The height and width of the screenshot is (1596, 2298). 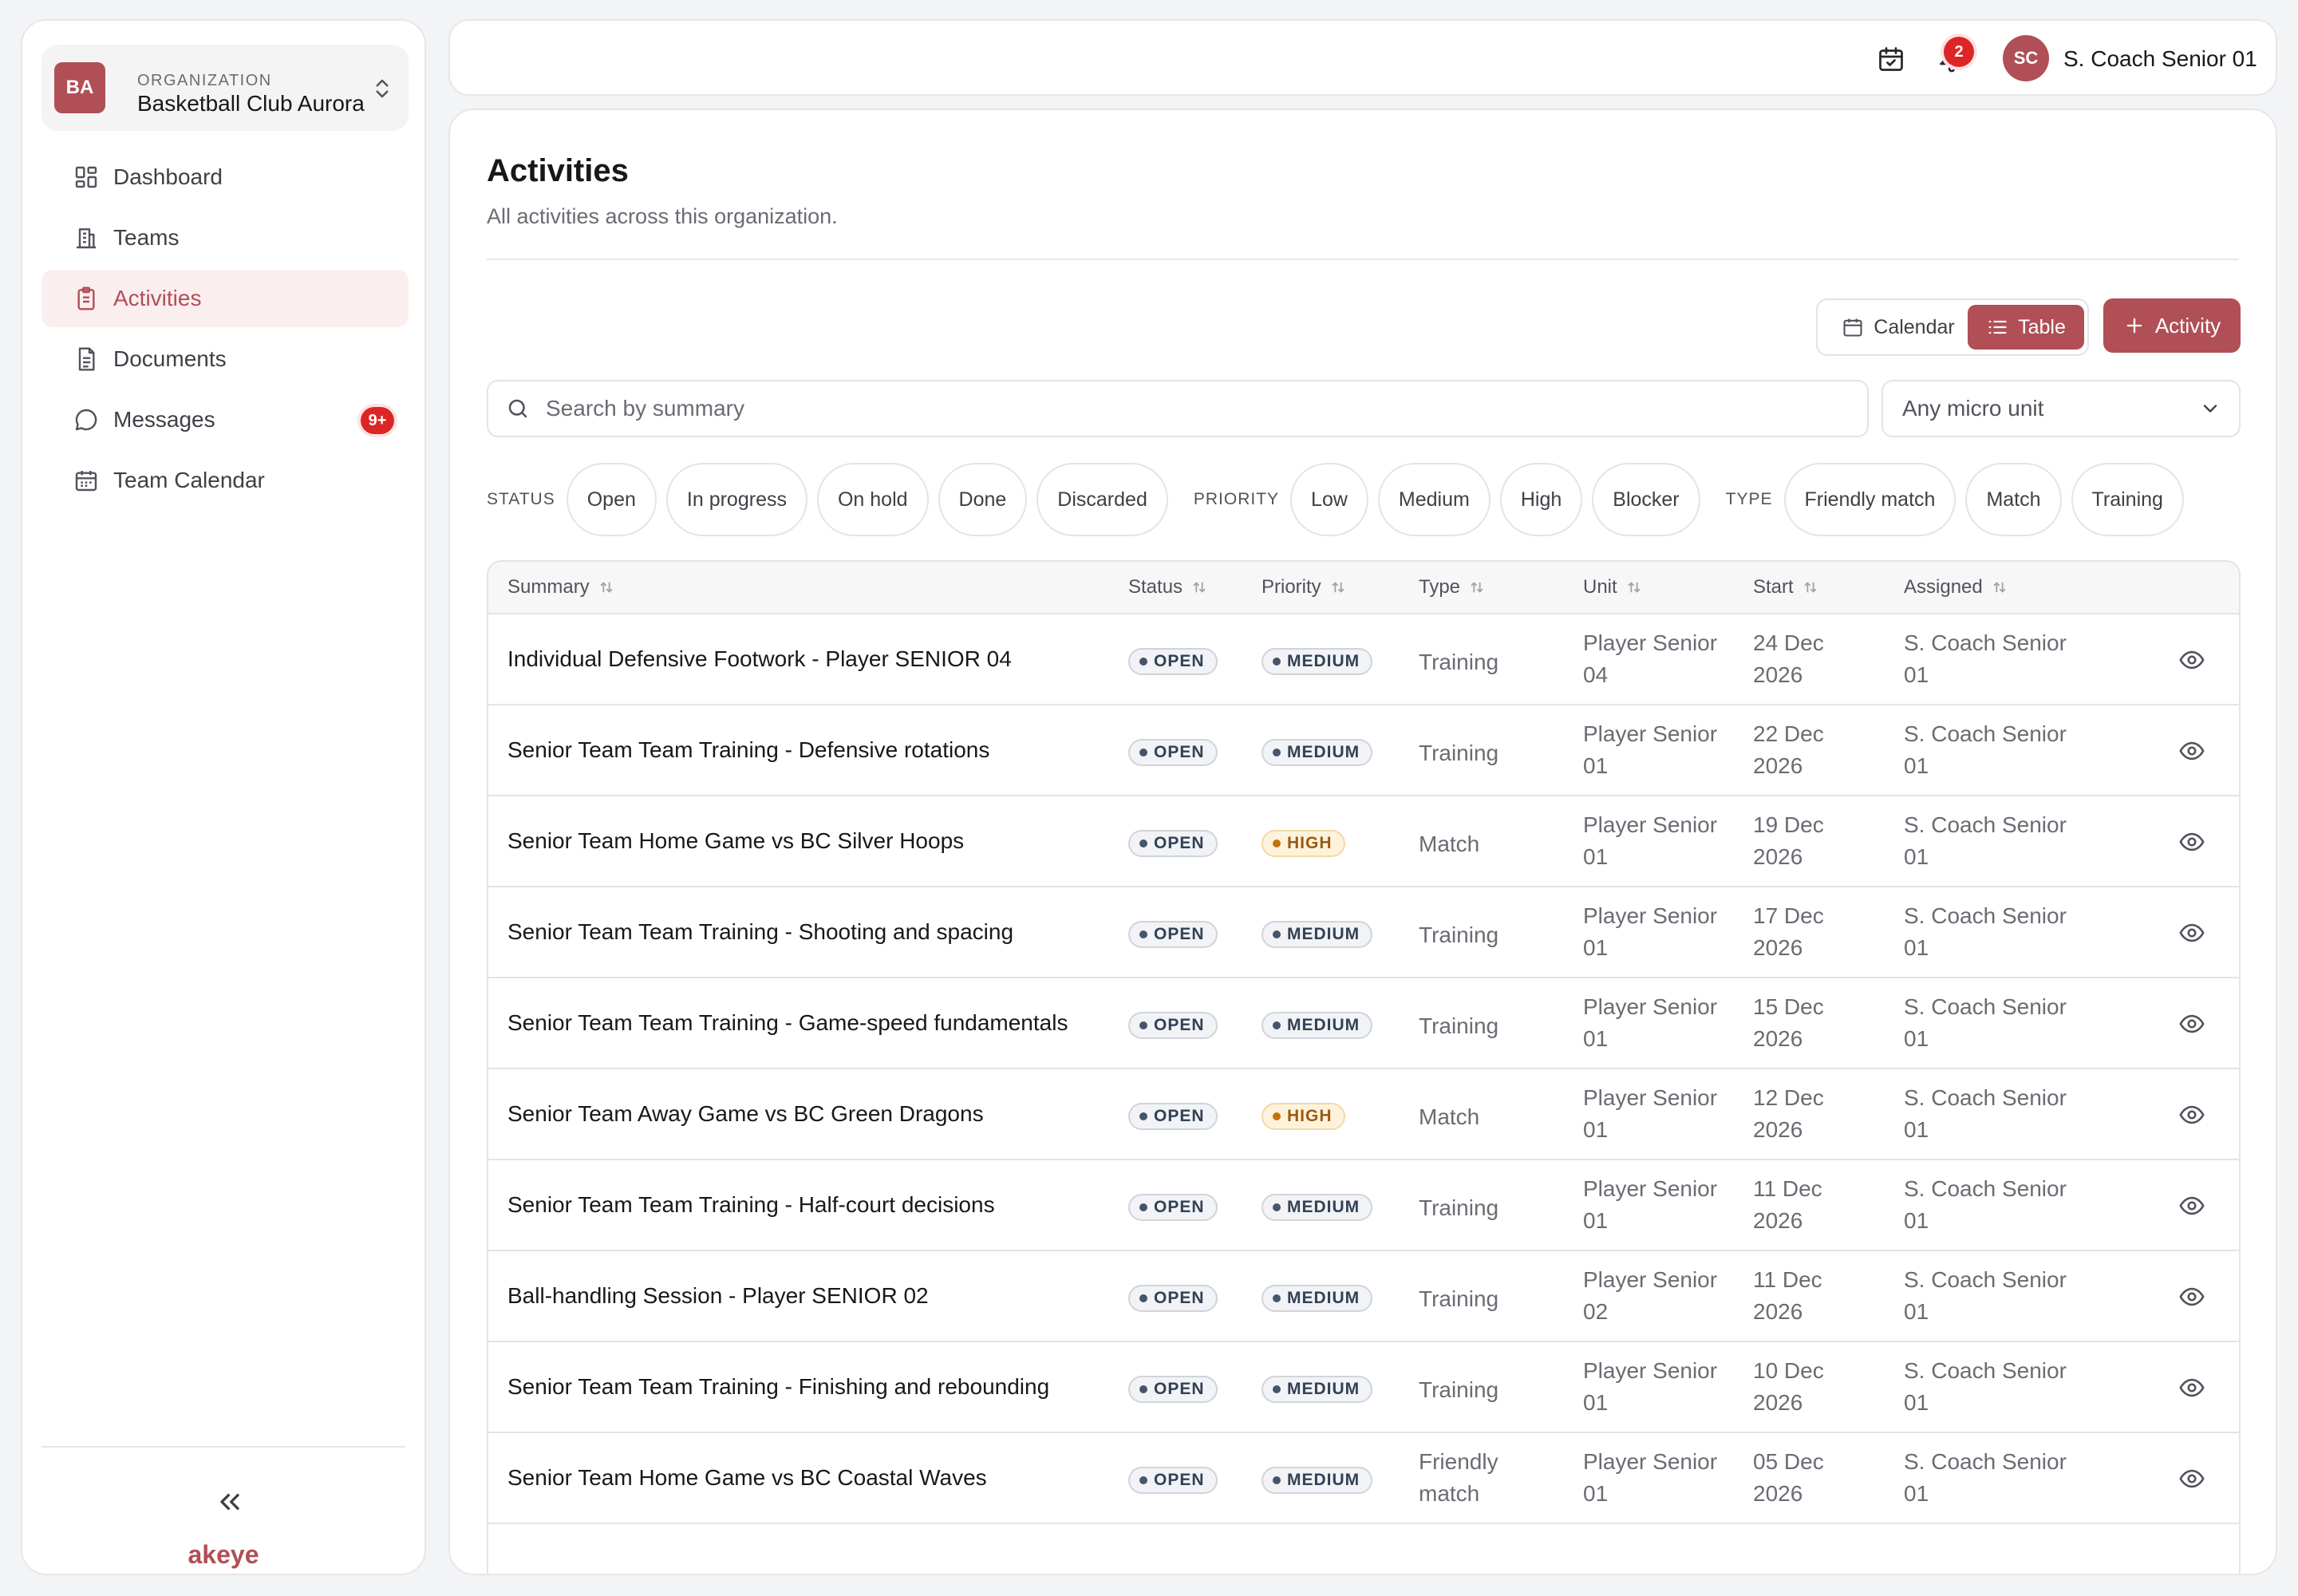 I want to click on sidebar-item-team-calendar: Team Calendar, so click(x=225, y=480).